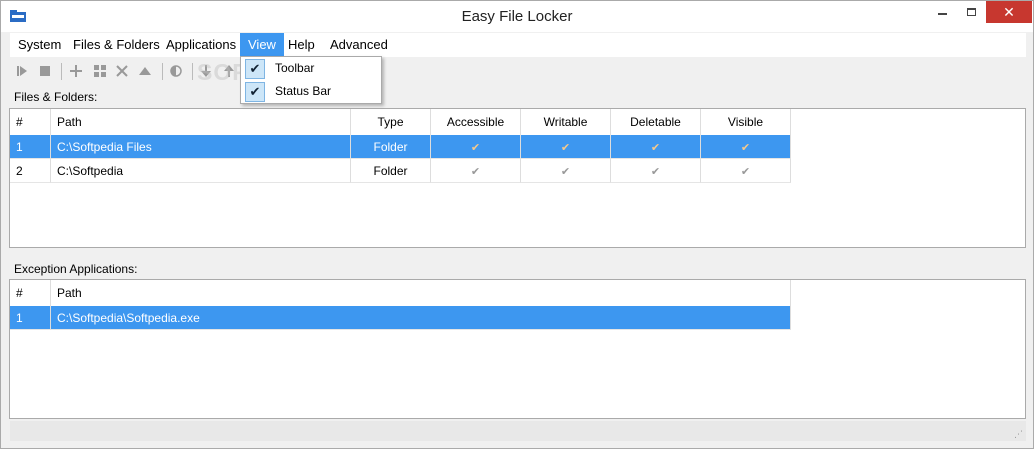  I want to click on maximize-icon, so click(971, 12).